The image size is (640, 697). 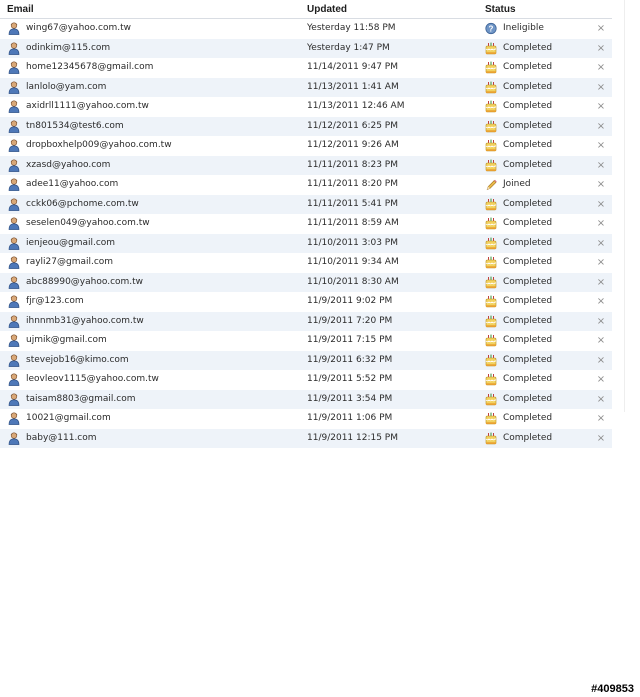 I want to click on column-header-updated: Updated, so click(x=327, y=9).